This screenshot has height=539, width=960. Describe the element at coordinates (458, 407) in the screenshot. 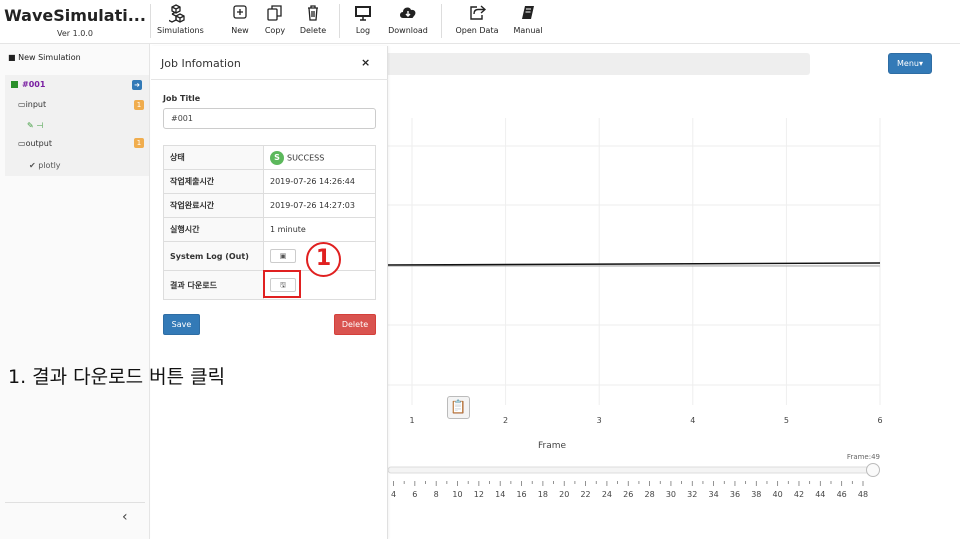

I see `clipboard-icon: 📋` at that location.